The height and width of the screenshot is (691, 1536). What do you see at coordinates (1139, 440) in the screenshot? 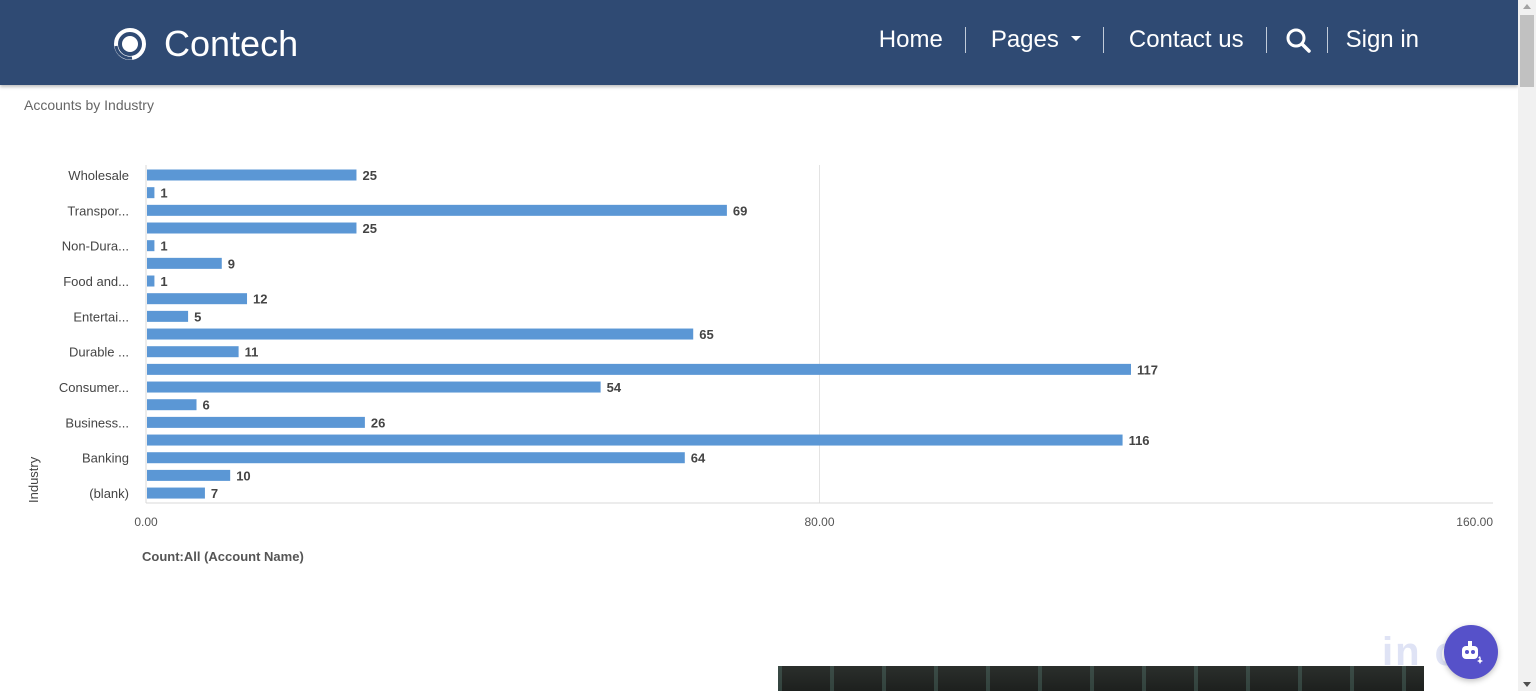
I see `bar-data-label: 116` at bounding box center [1139, 440].